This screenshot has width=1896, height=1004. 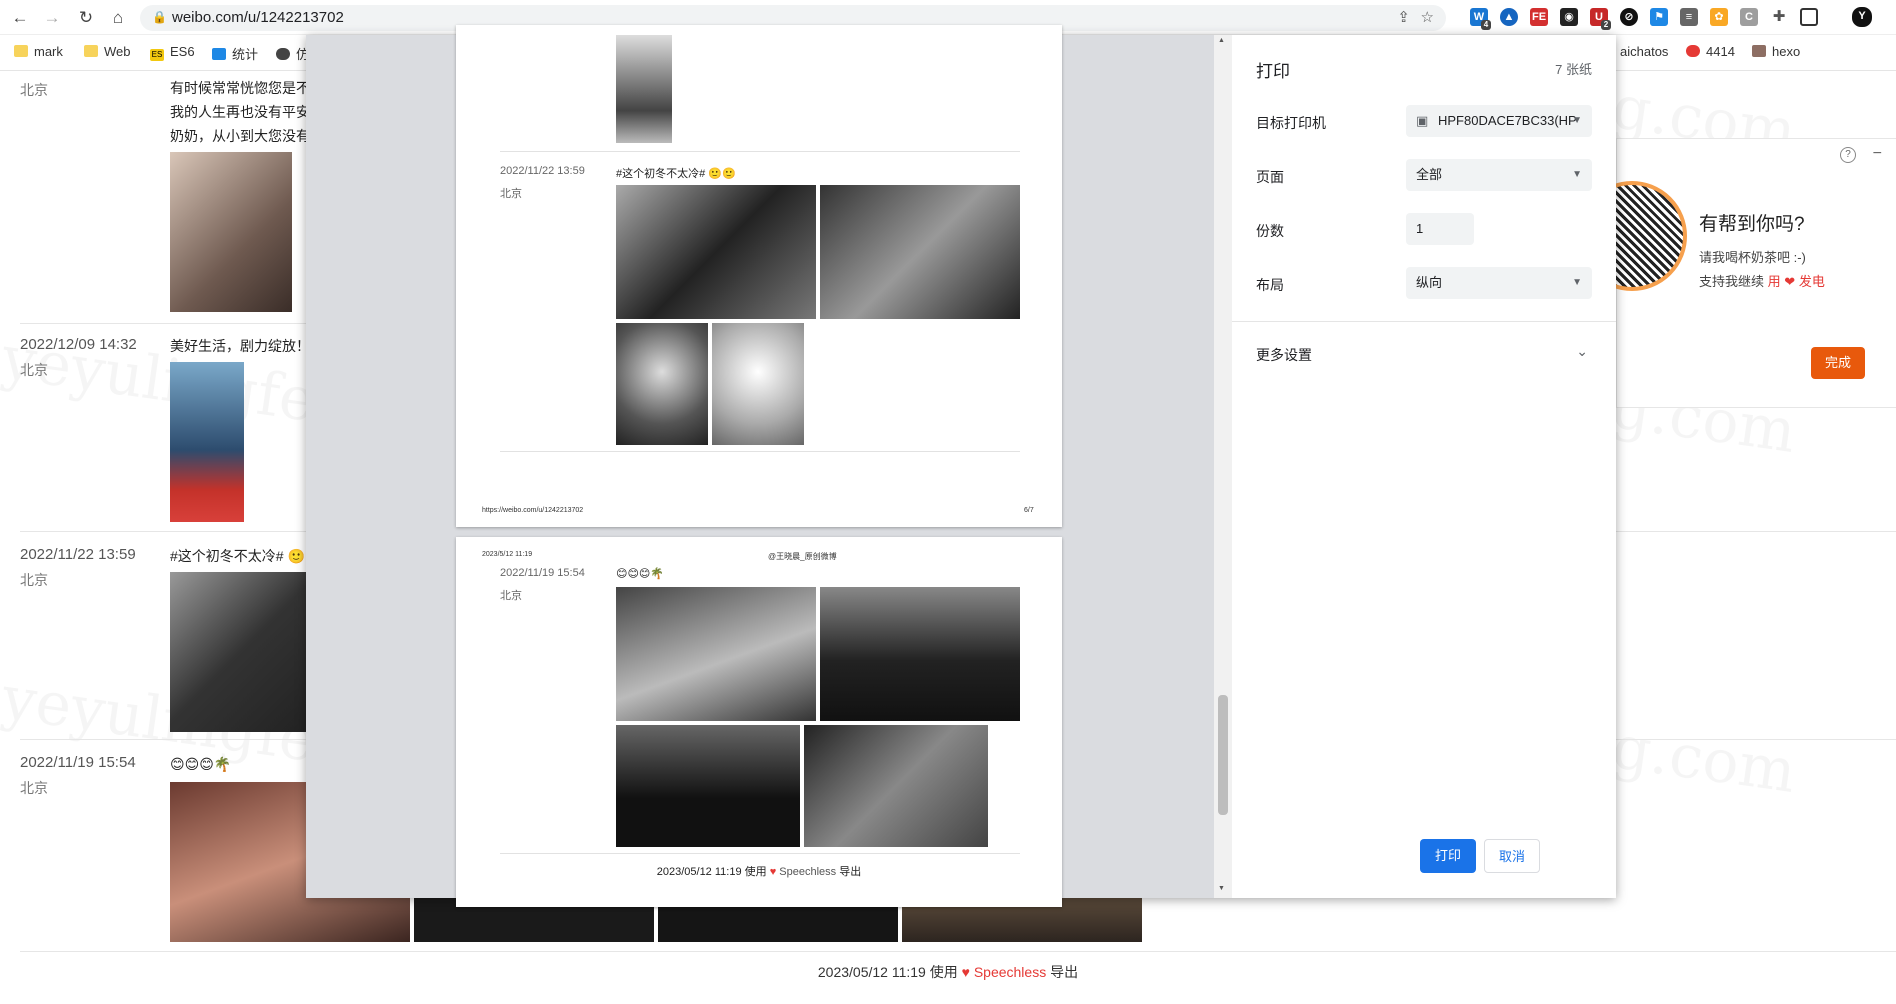 What do you see at coordinates (1273, 71) in the screenshot?
I see `print-title: 打印` at bounding box center [1273, 71].